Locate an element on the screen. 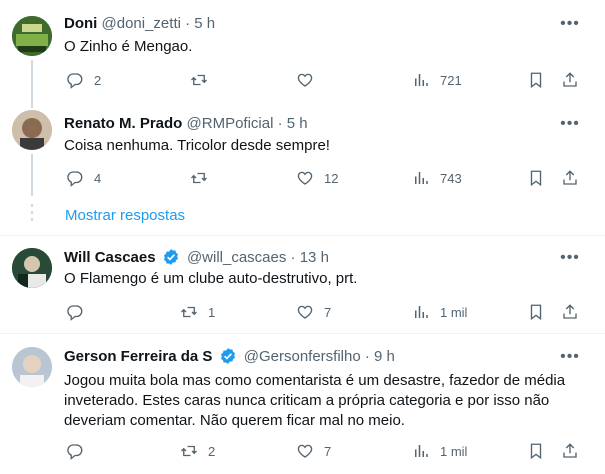 The image size is (605, 474). tweet-actions: 4 12 743 is located at coordinates (302, 178).